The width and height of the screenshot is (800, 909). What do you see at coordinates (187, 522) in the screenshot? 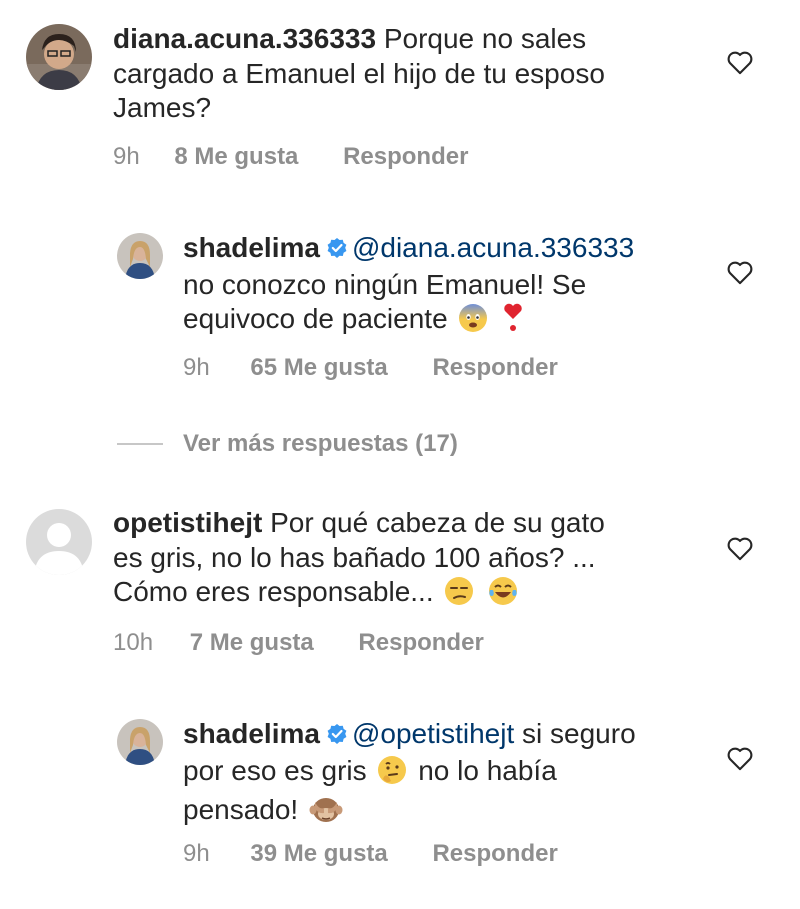
I see `username: opetistihejt` at bounding box center [187, 522].